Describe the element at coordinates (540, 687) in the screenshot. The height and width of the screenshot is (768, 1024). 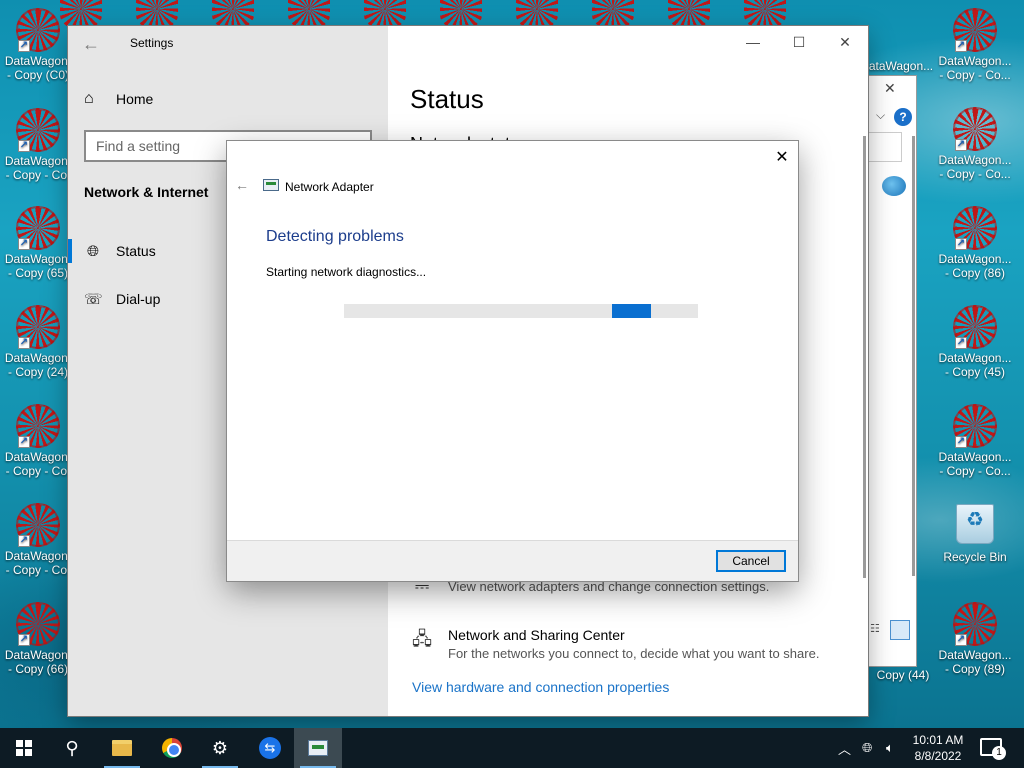
I see `hardware-properties-link: View hardware and connection properties` at that location.